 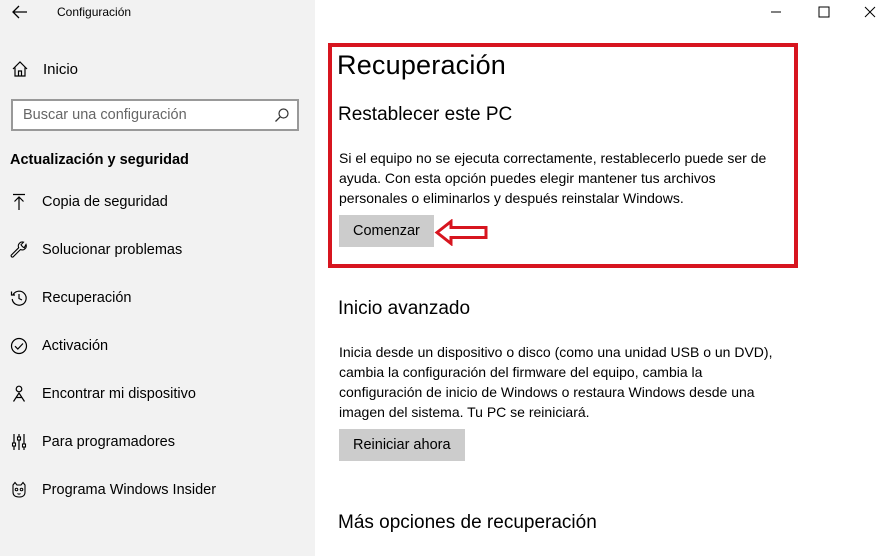 What do you see at coordinates (19, 202) in the screenshot?
I see `backup-arrow-icon` at bounding box center [19, 202].